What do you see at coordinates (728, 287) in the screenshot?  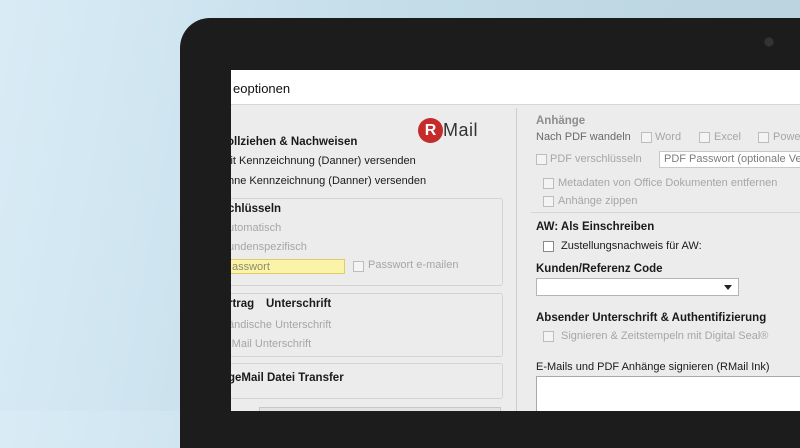 I see `chevron-down-icon` at bounding box center [728, 287].